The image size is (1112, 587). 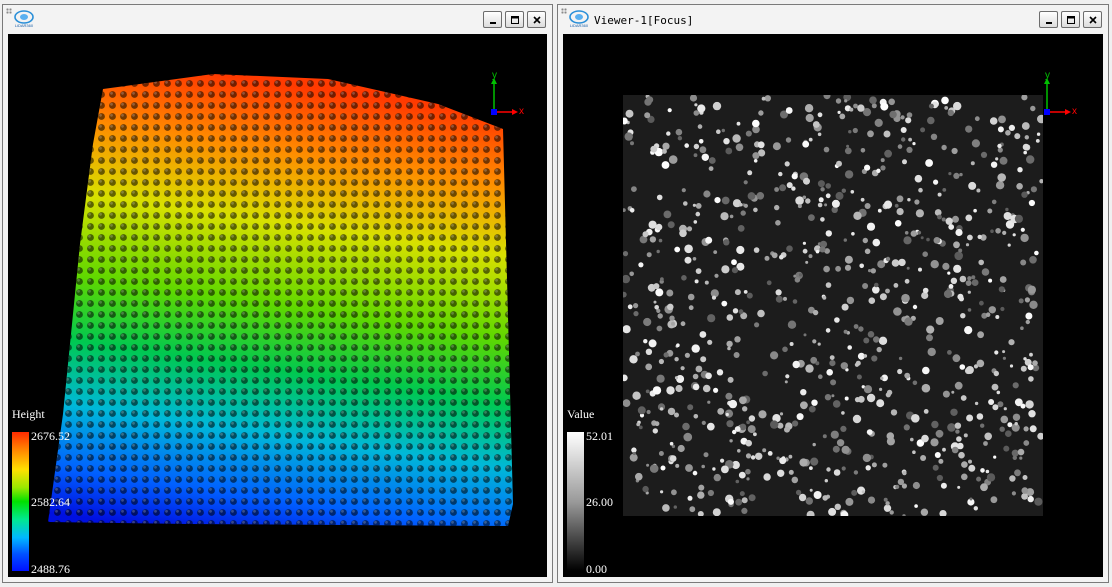 I want to click on viewer-titlebar: LiDAR360 Viewer-1[Focus], so click(x=833, y=19).